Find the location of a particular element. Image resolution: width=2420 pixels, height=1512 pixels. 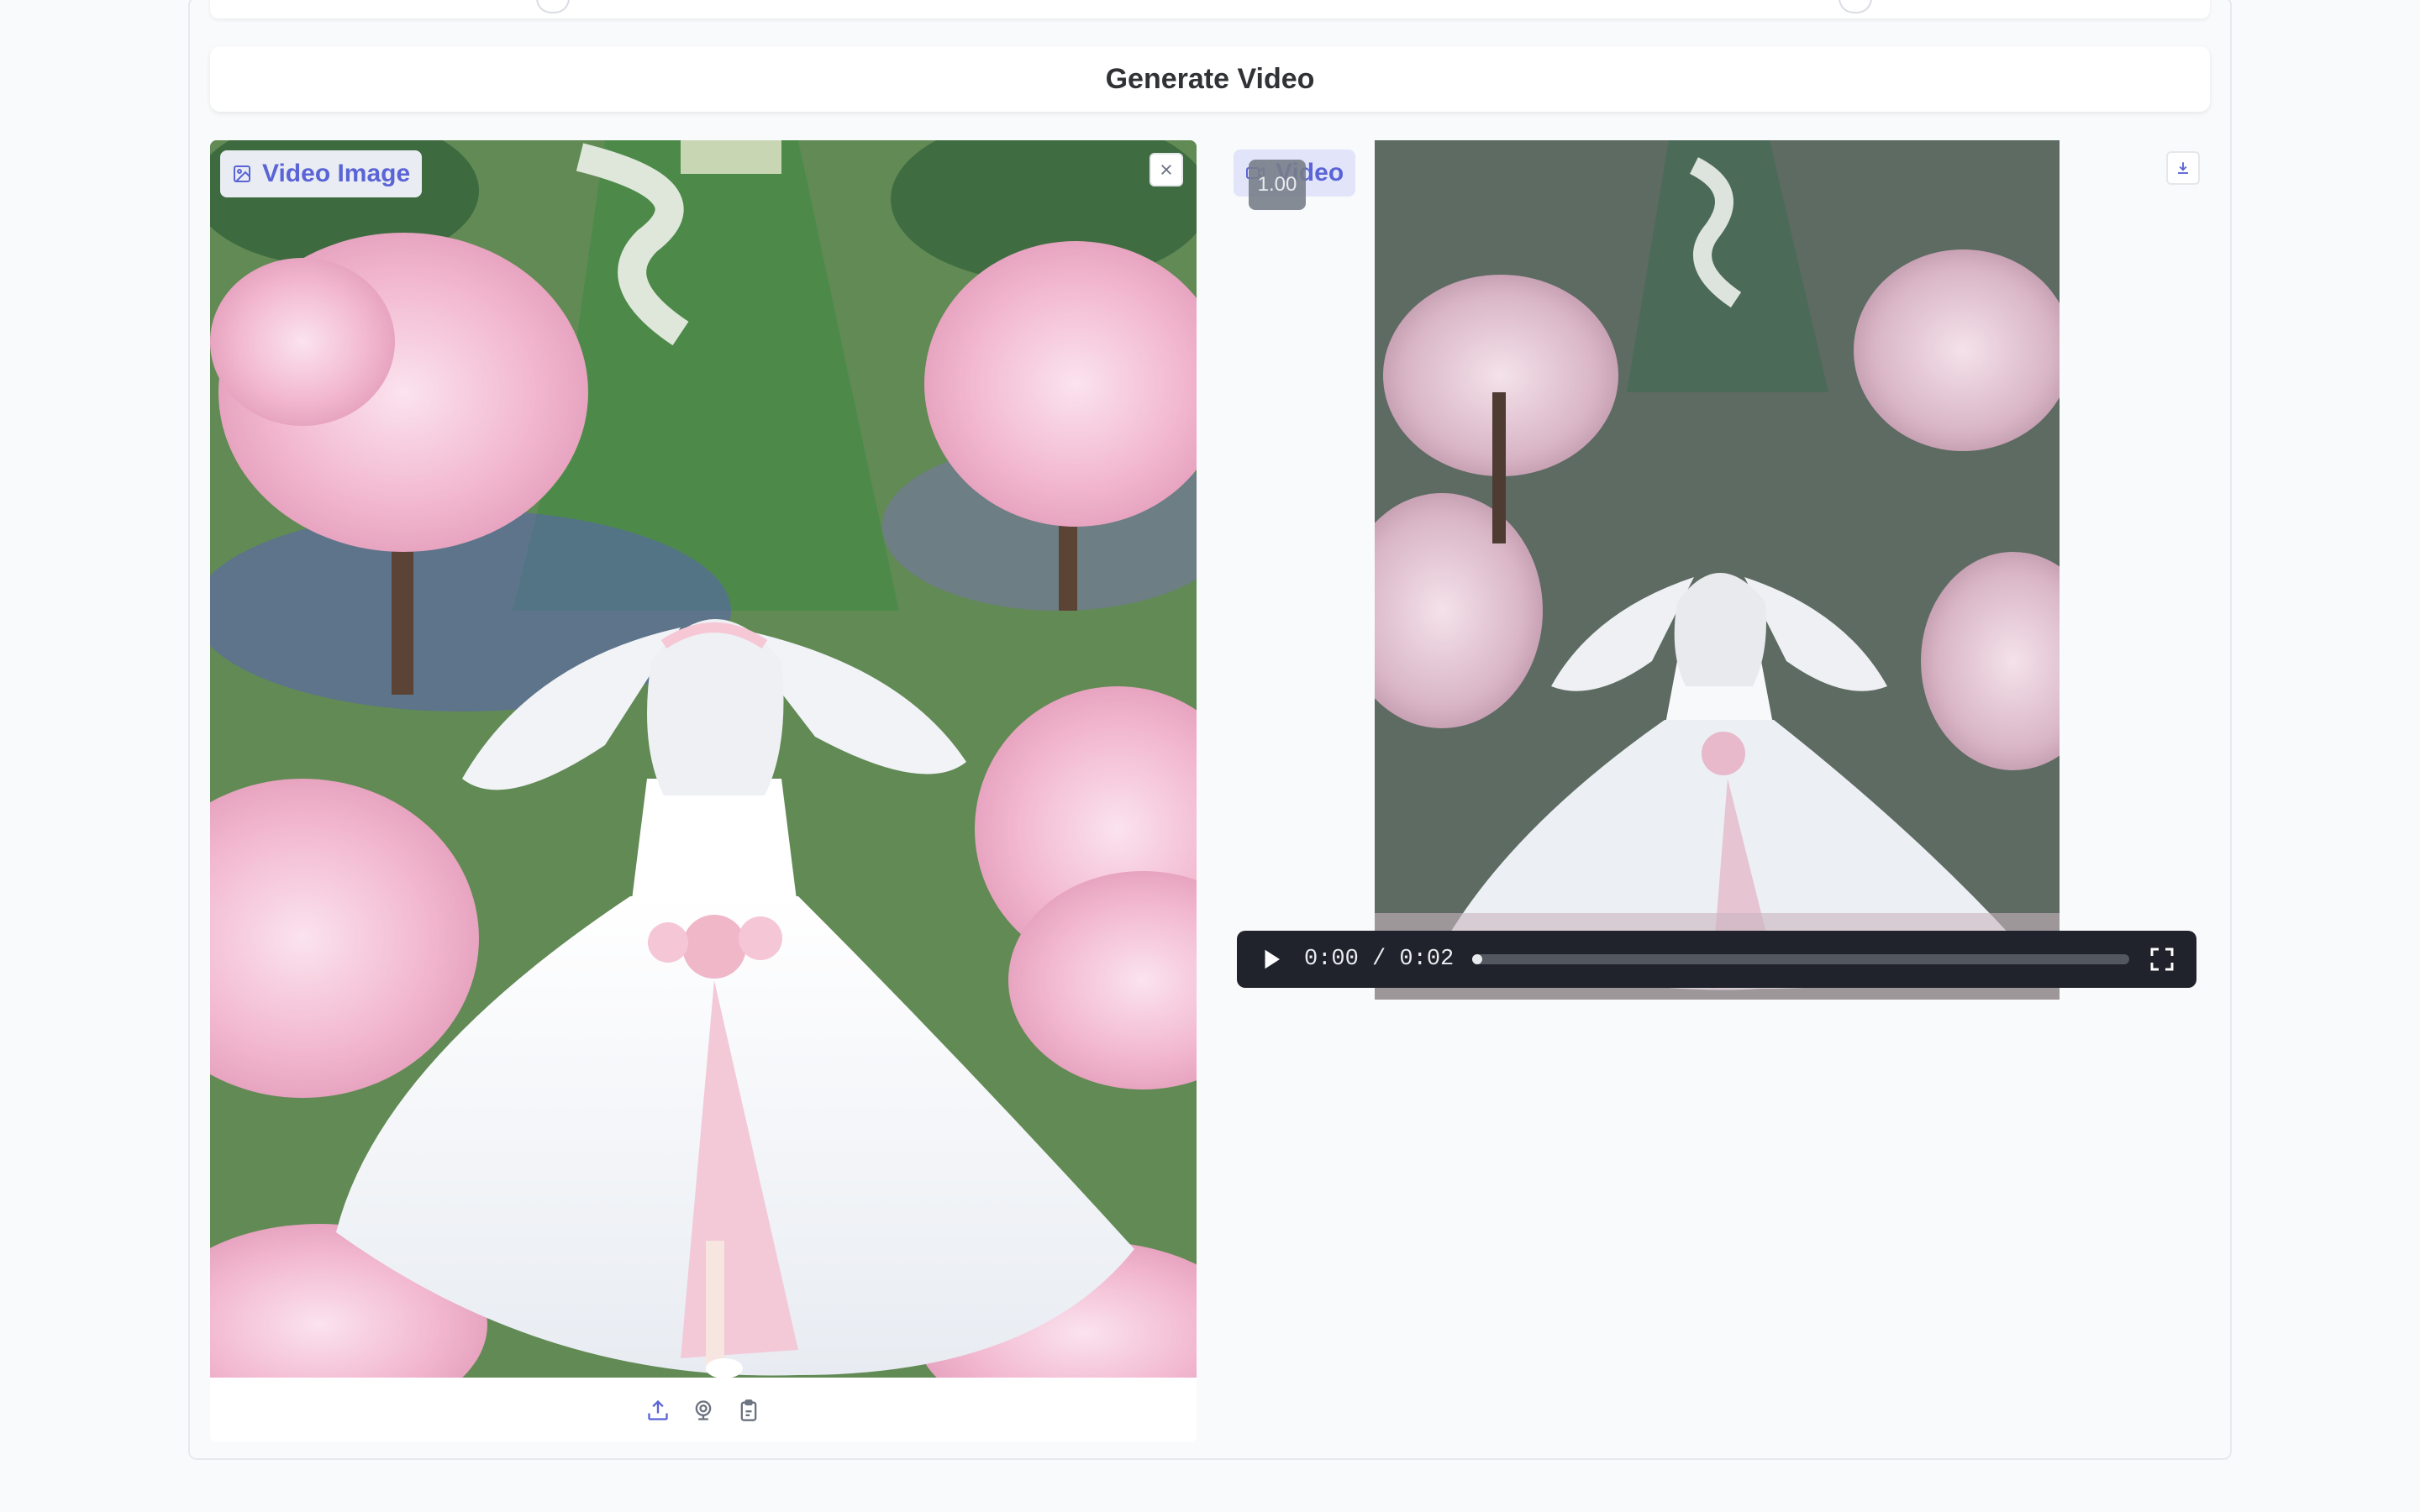

playback-speed-badge: 1.00 is located at coordinates (1277, 185).